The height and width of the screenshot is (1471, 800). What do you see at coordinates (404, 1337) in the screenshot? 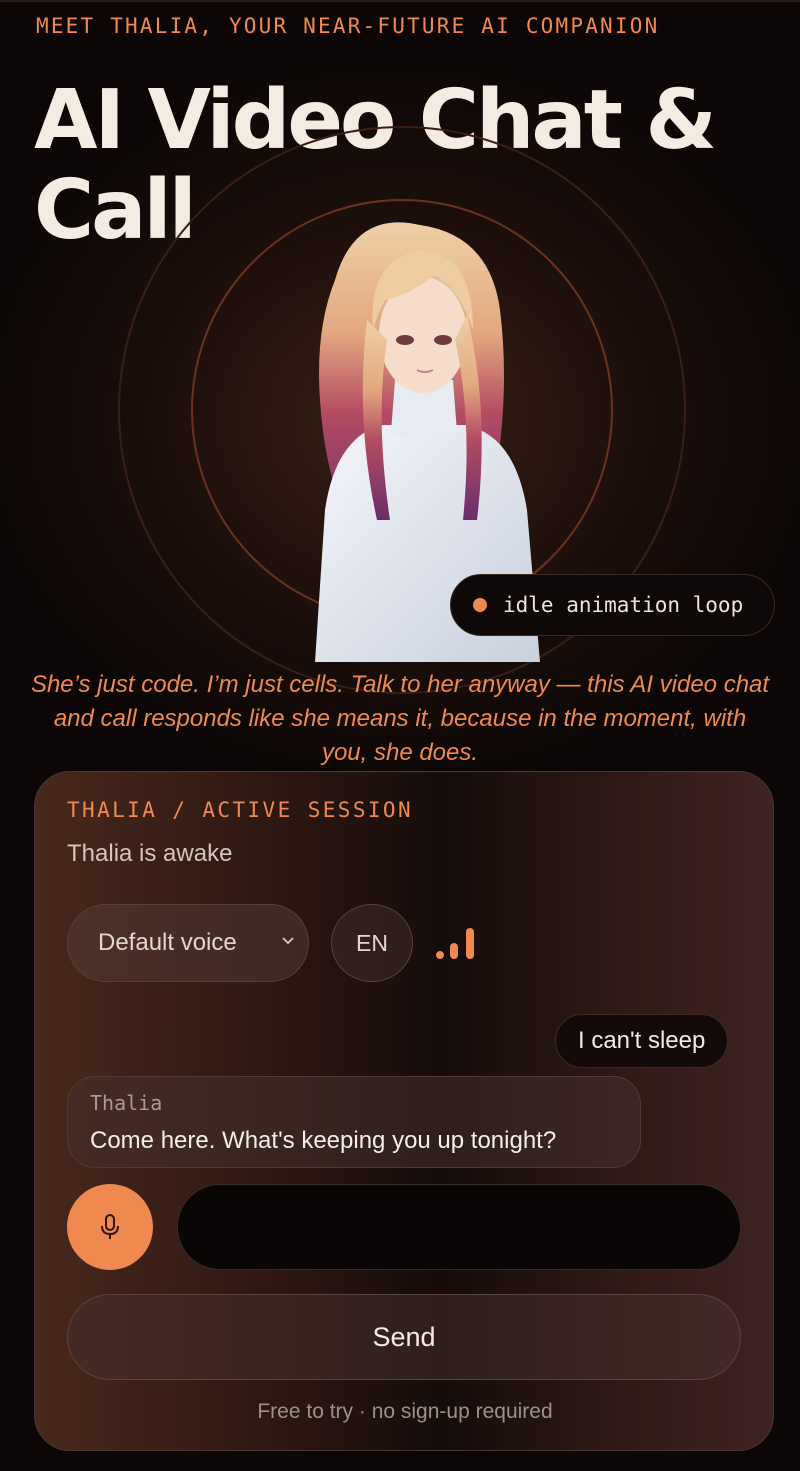
I see `send-button: Send` at bounding box center [404, 1337].